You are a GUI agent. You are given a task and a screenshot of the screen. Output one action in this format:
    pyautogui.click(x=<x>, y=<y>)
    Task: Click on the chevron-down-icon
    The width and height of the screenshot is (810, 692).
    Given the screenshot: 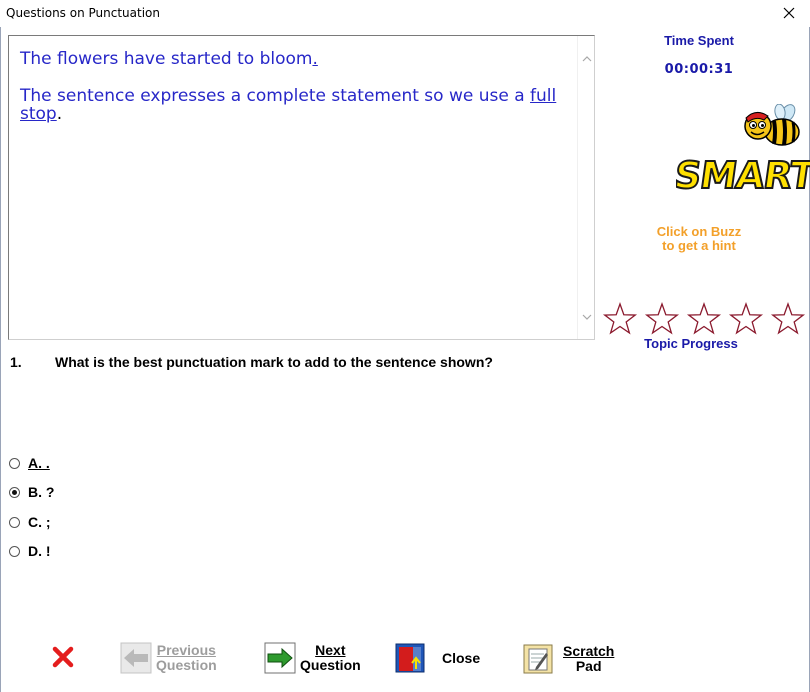 What is the action you would take?
    pyautogui.click(x=586, y=317)
    